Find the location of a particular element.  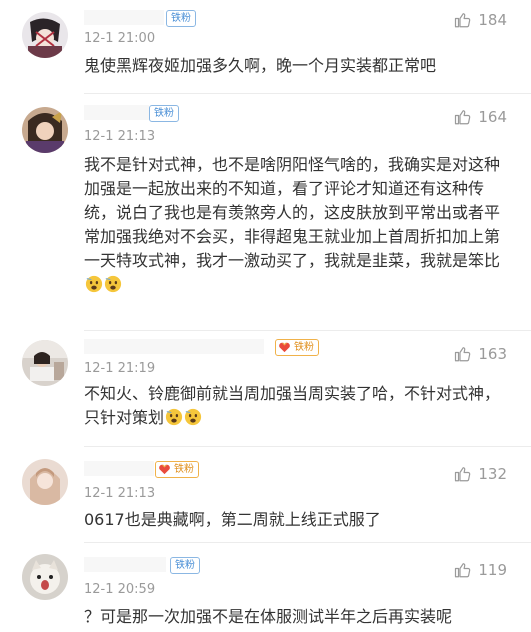

comment-time: 12-1 21:00 is located at coordinates (120, 38).